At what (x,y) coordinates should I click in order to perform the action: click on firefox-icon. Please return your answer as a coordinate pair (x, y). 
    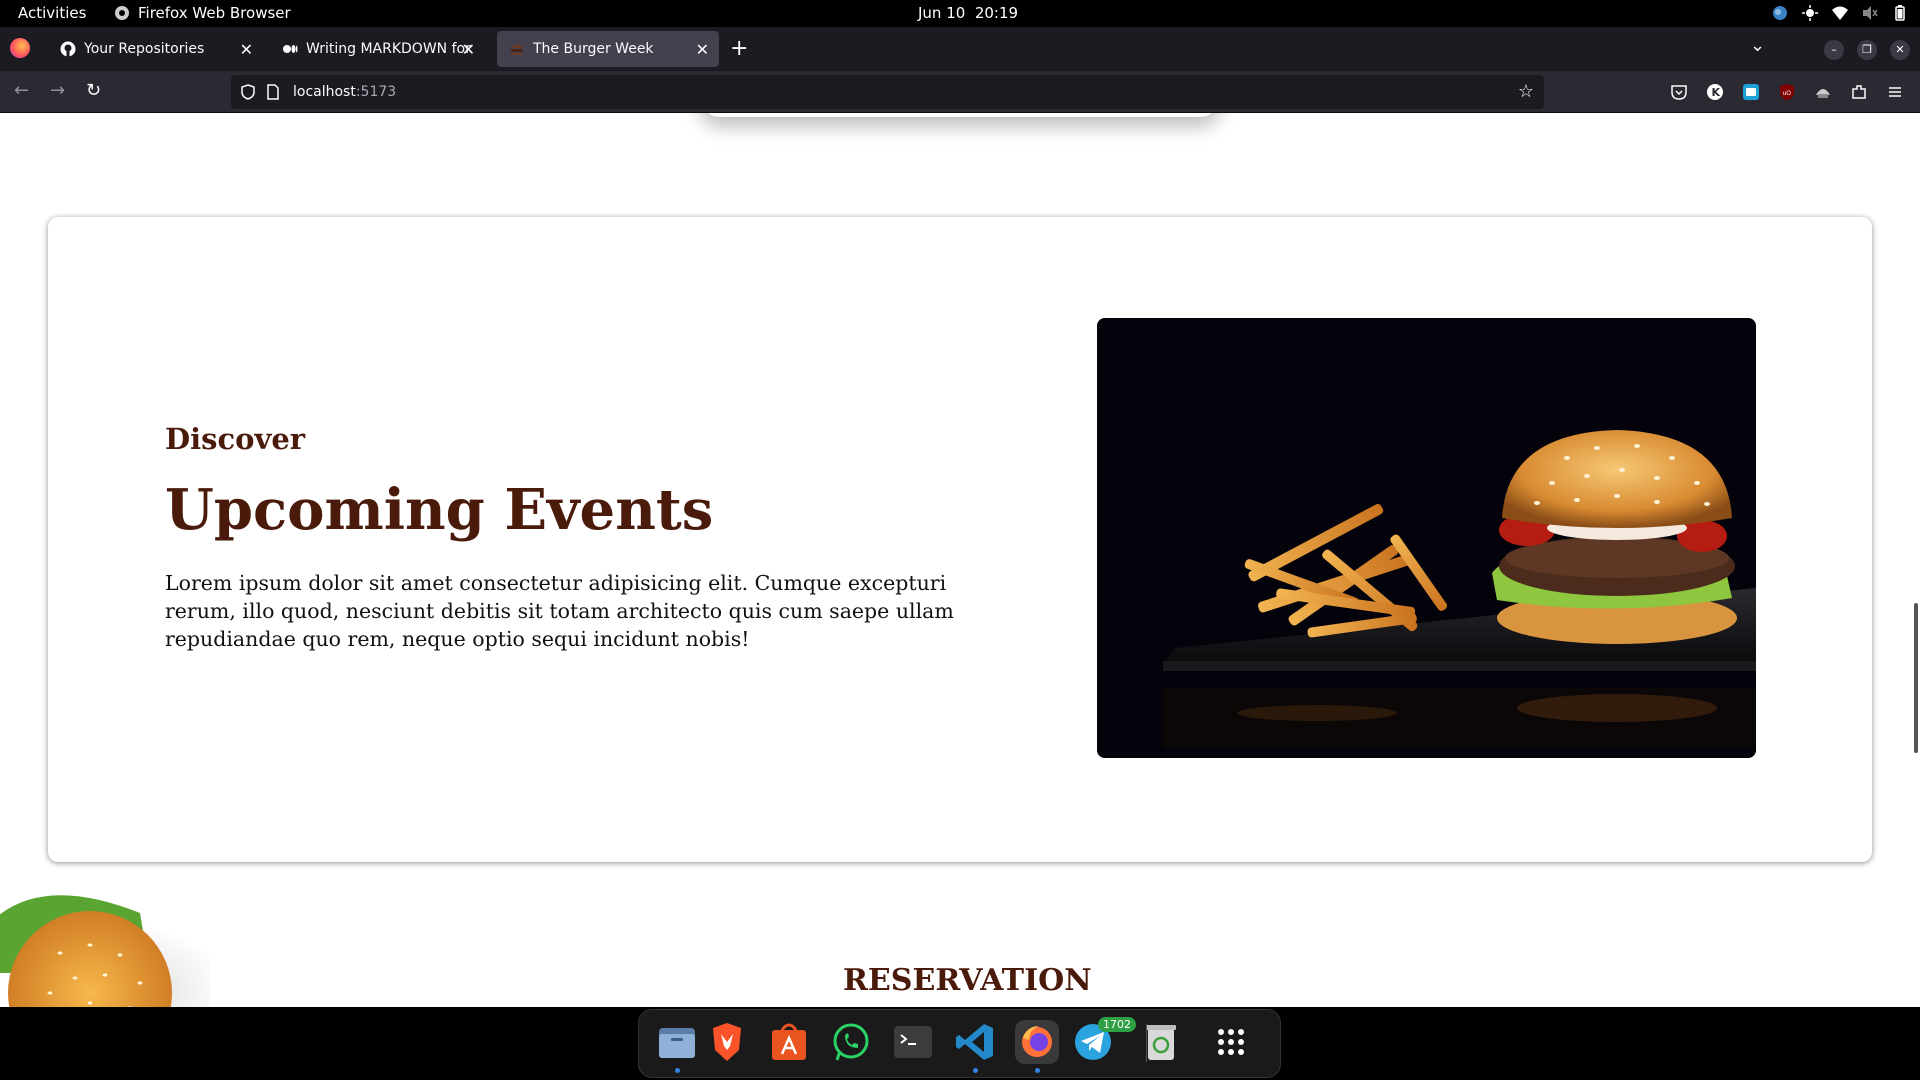
    Looking at the image, I should click on (1037, 1042).